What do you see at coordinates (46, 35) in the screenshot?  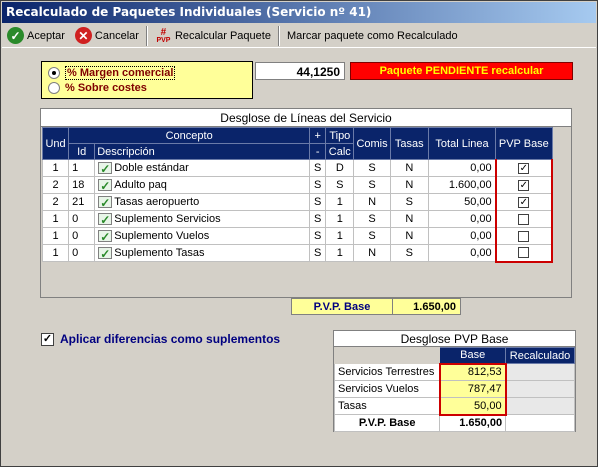 I see `accept-label: Aceptar` at bounding box center [46, 35].